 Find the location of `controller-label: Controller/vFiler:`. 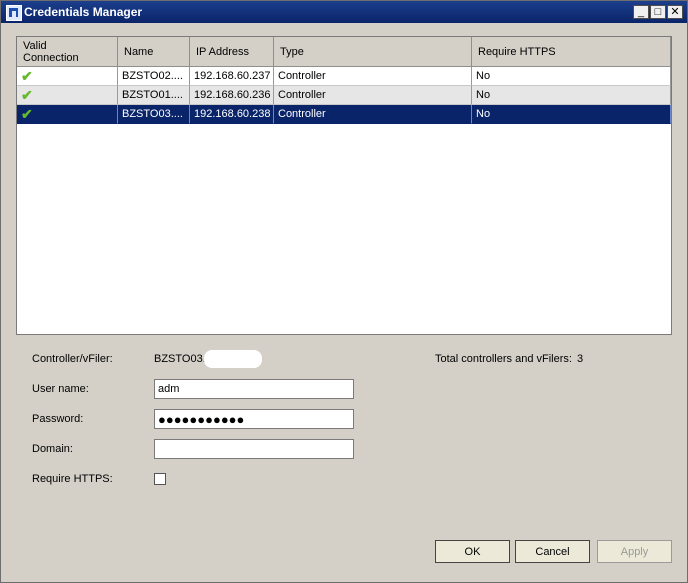

controller-label: Controller/vFiler: is located at coordinates (72, 359).